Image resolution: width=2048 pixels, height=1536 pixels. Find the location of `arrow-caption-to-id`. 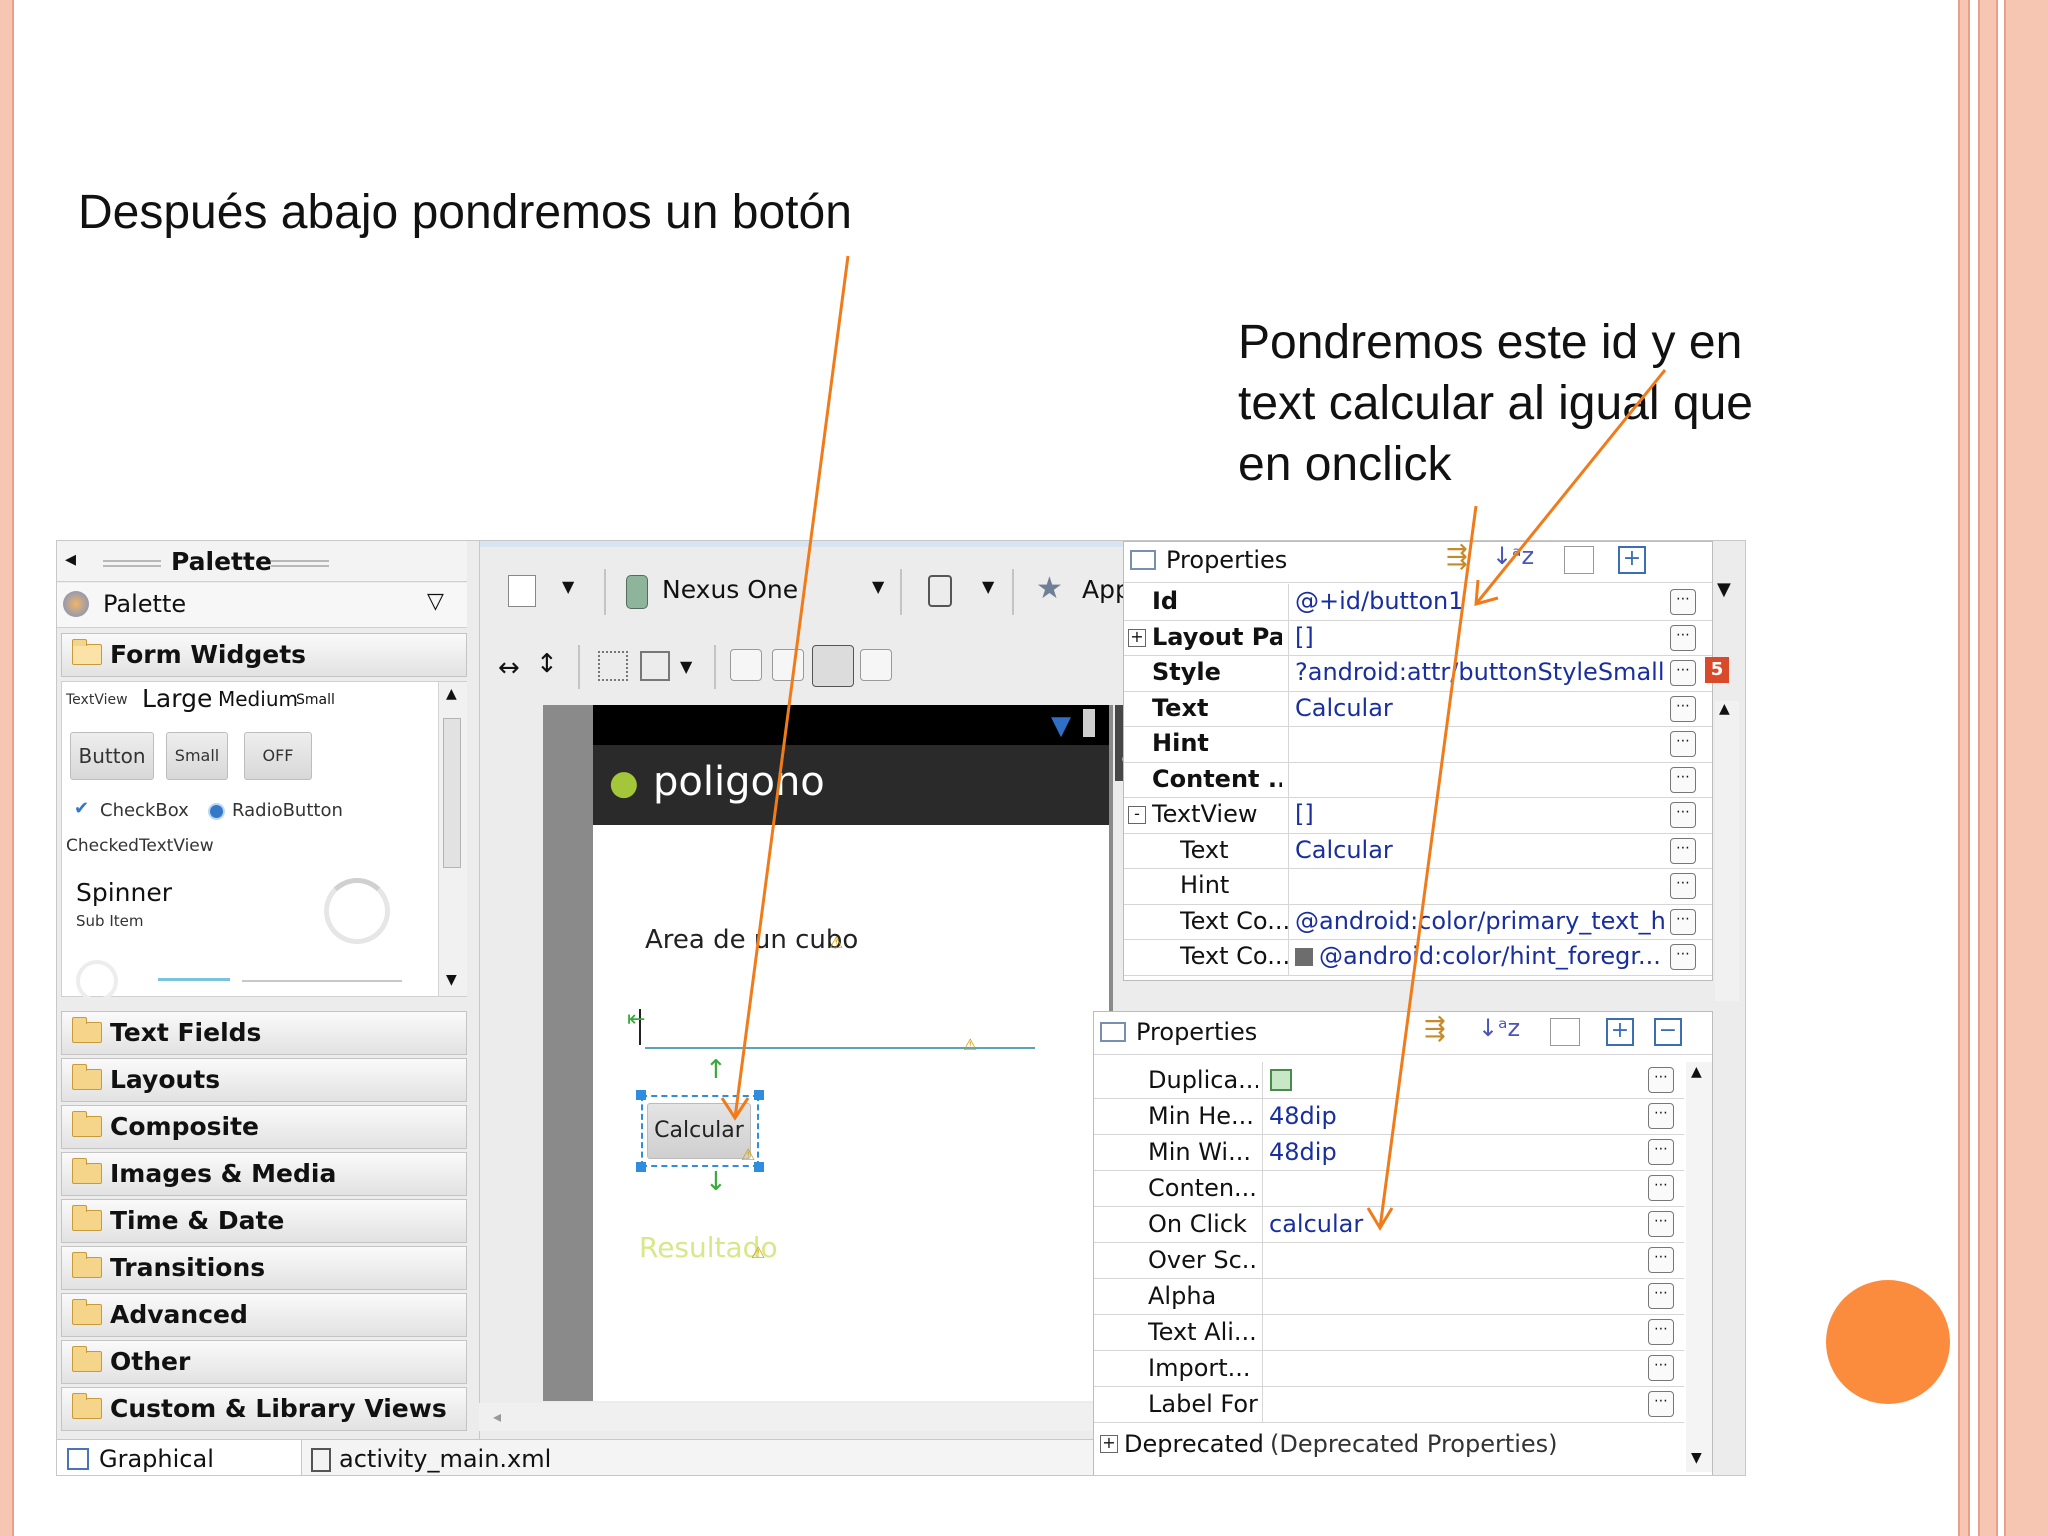

arrow-caption-to-id is located at coordinates (1570, 487).